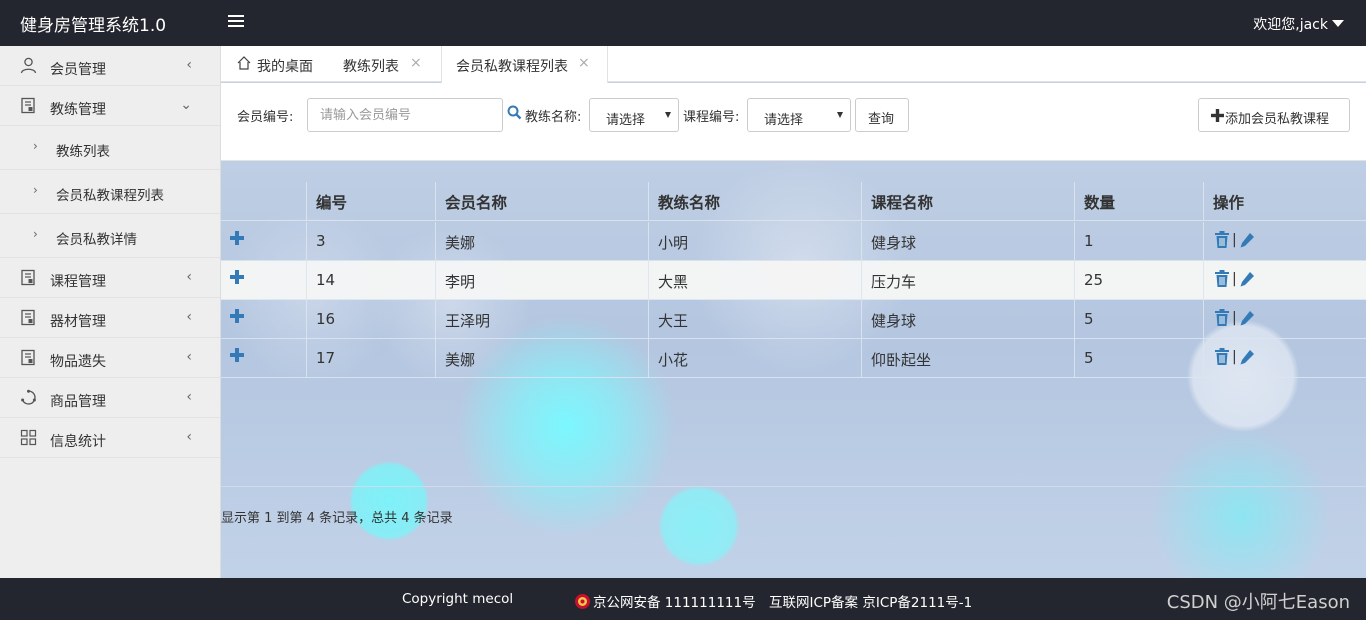 The image size is (1366, 620). I want to click on sidebar-item-member-management: 会员管理 ‹, so click(110, 66).